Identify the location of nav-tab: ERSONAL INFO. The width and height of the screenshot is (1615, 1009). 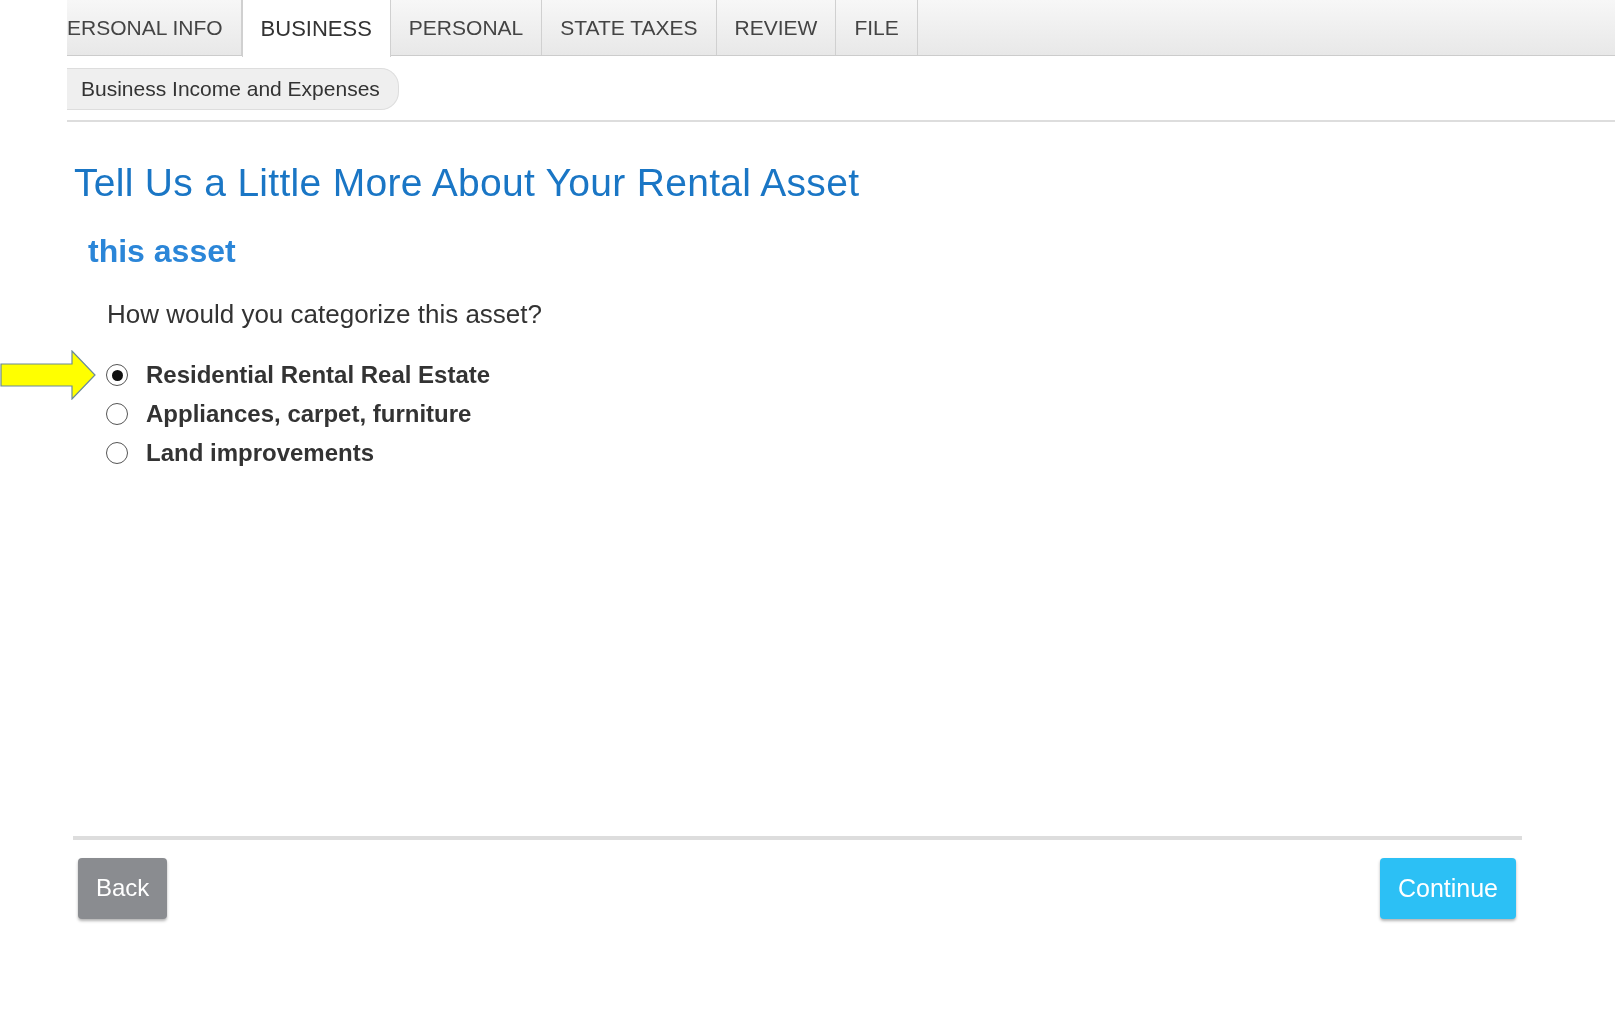
(154, 27).